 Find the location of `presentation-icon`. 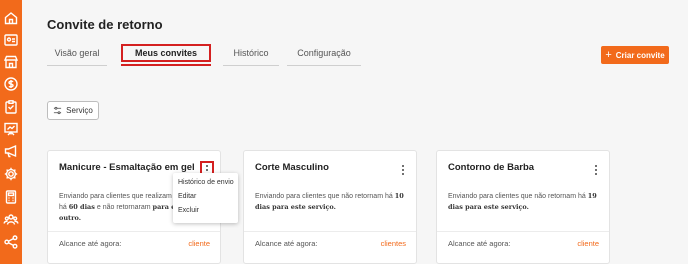

presentation-icon is located at coordinates (11, 129).